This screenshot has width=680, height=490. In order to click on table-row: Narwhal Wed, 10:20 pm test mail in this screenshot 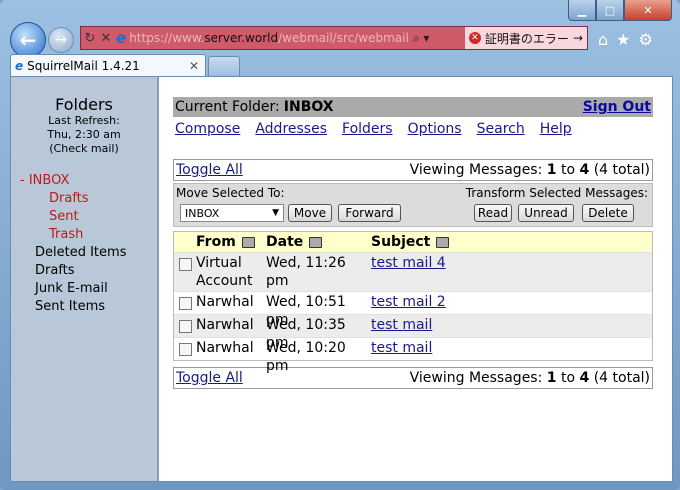, I will do `click(413, 355)`.